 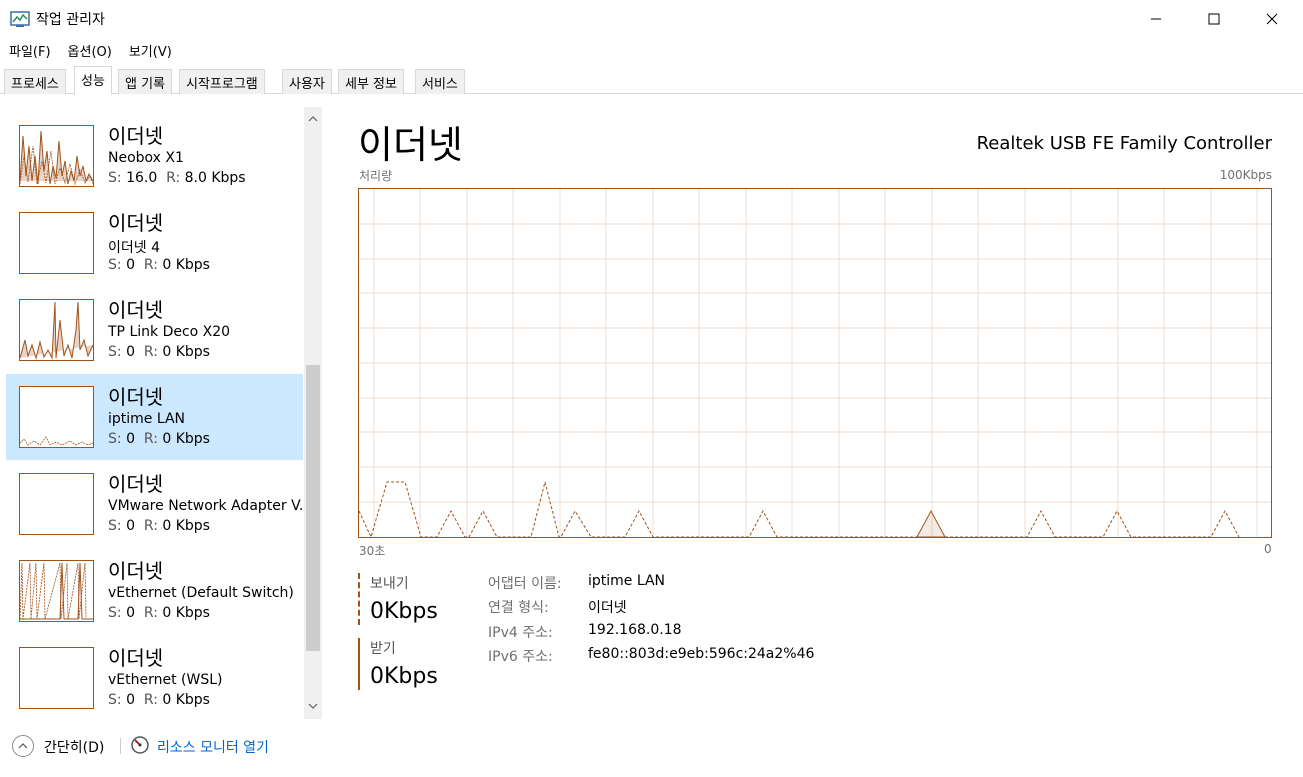 I want to click on ipv4-value: 192.168.0.18, so click(x=635, y=630).